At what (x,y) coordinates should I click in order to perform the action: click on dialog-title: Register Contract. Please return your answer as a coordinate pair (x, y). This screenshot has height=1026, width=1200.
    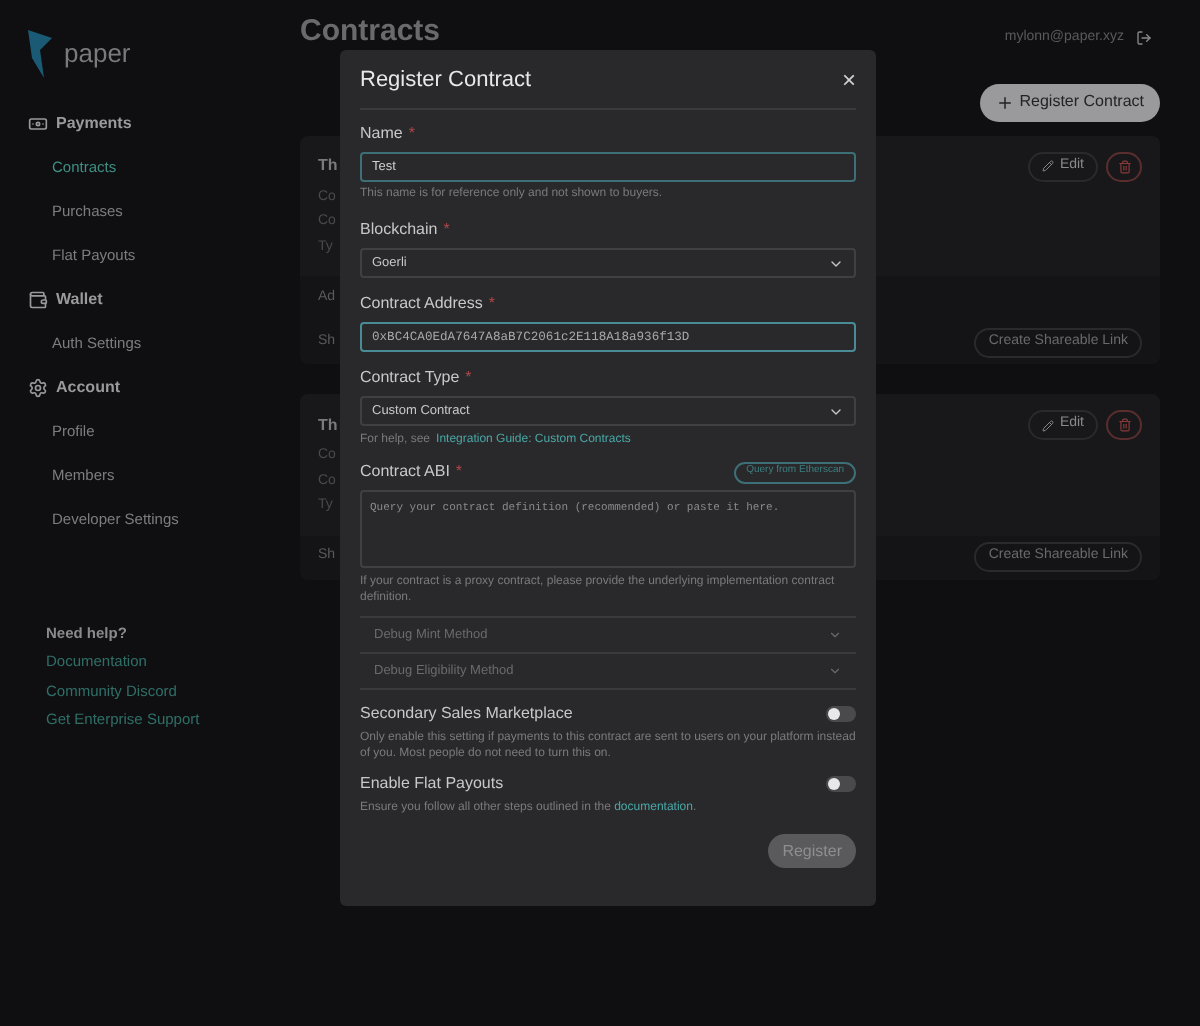
    Looking at the image, I should click on (446, 80).